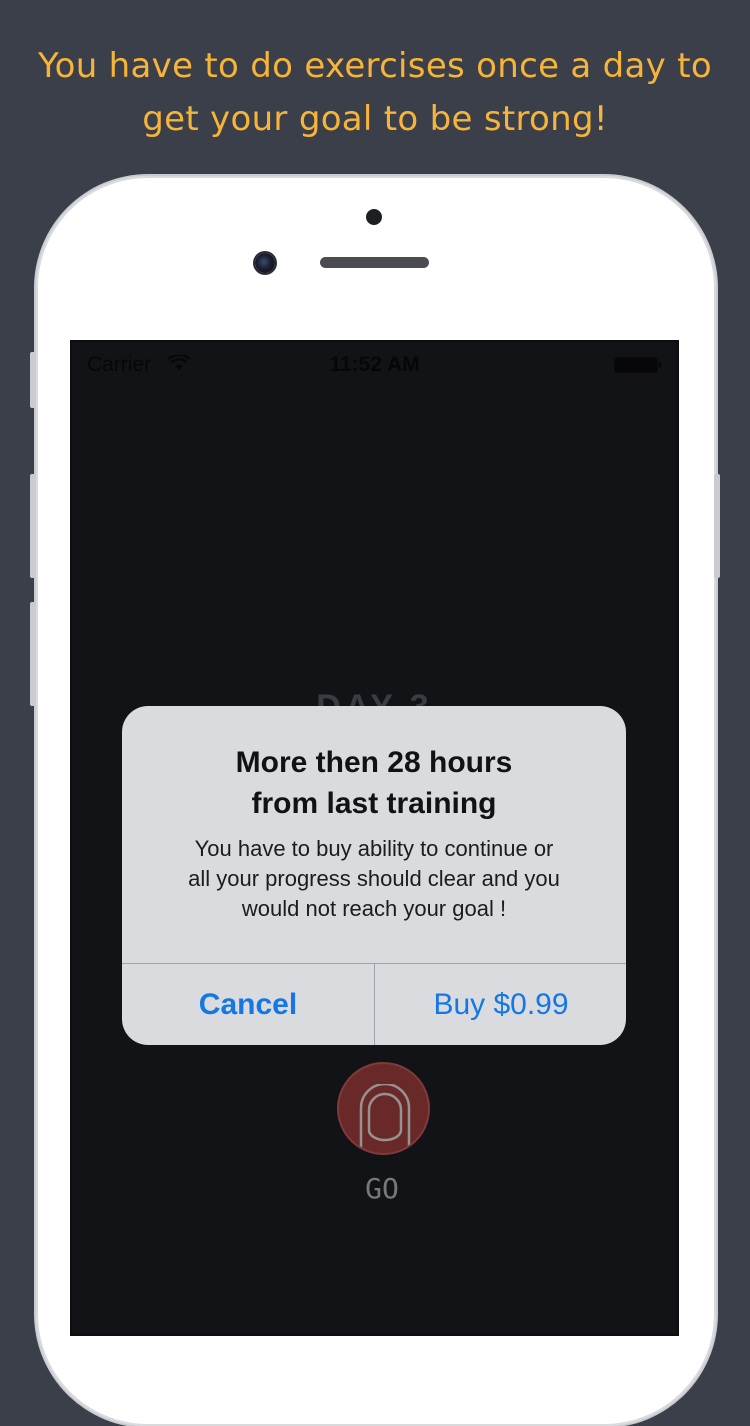 This screenshot has height=1426, width=750. What do you see at coordinates (717, 526) in the screenshot?
I see `power-button` at bounding box center [717, 526].